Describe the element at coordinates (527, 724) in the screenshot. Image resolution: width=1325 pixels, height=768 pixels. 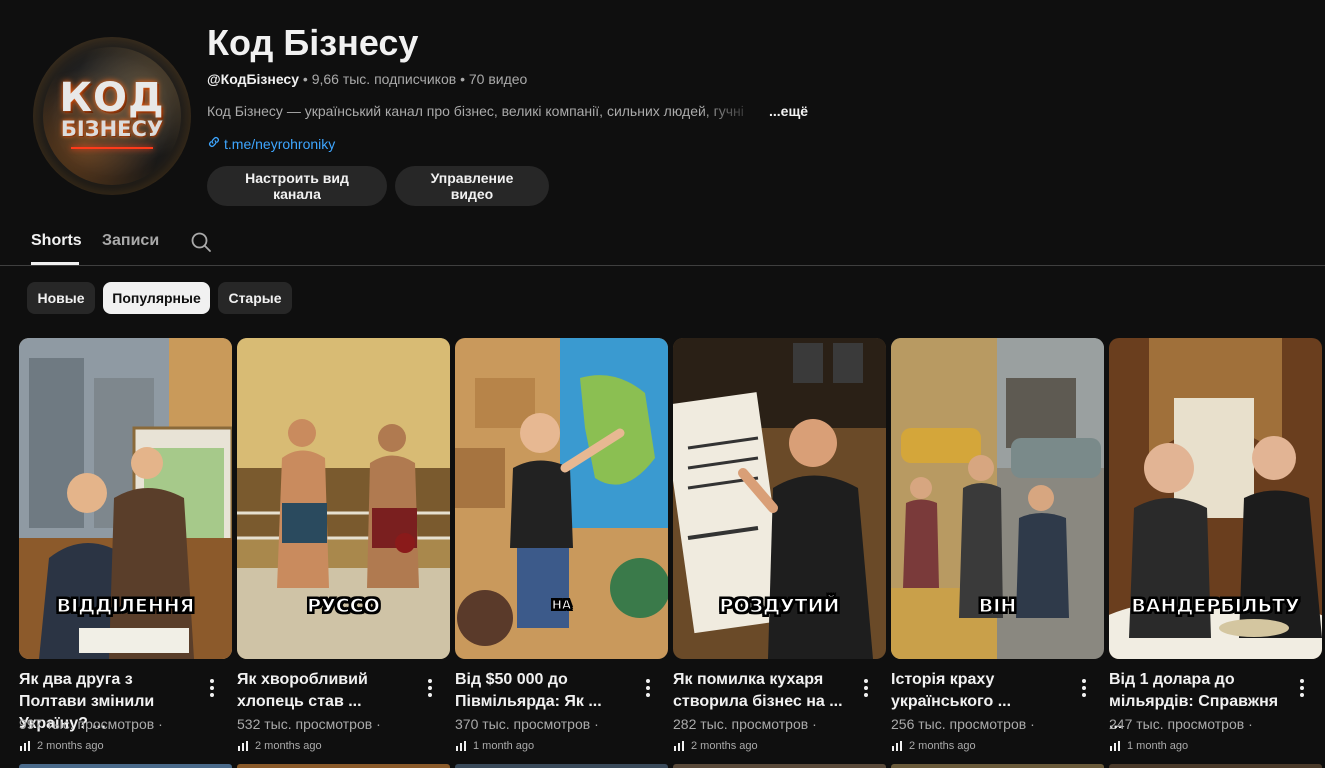
I see `view-count: 370 тыс. просмотров ·` at that location.